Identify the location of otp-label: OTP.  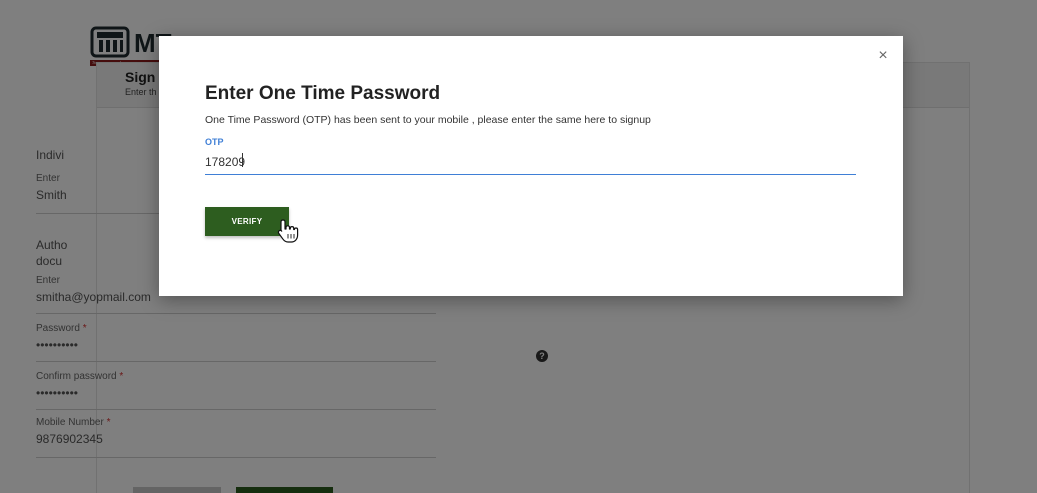
(214, 142).